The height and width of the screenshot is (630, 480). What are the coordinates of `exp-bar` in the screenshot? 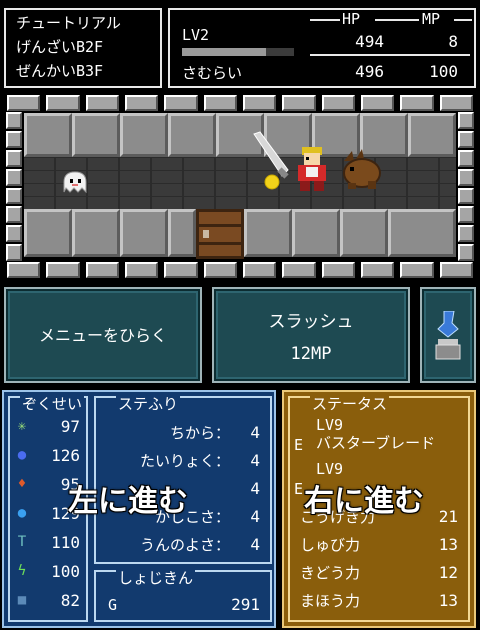 It's located at (238, 52).